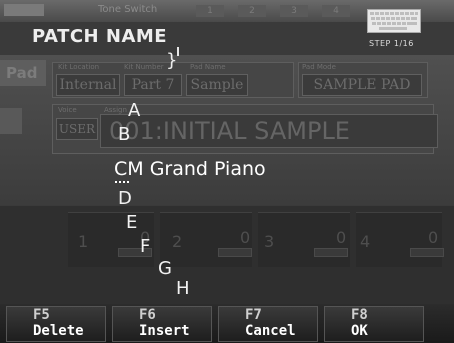  I want to click on background-logo, so click(24, 10).